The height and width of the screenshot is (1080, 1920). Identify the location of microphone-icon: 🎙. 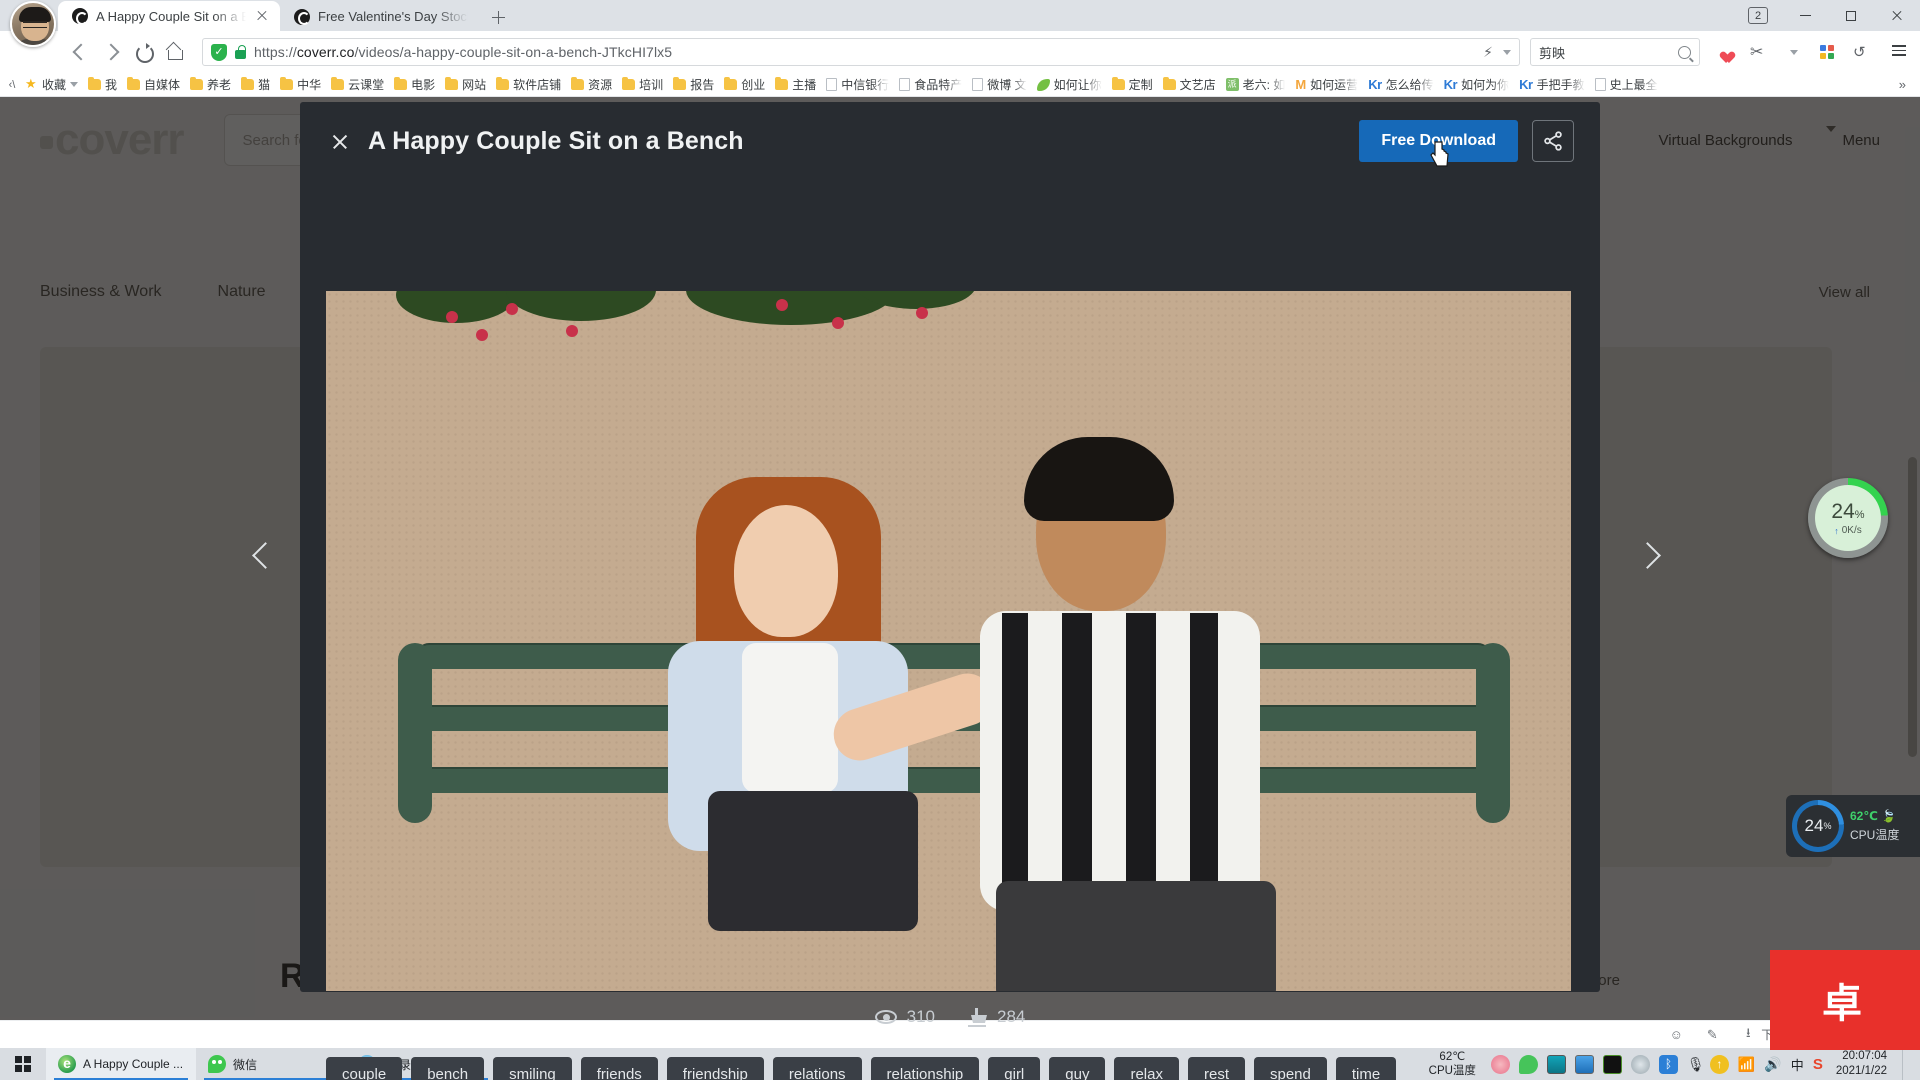
(1696, 1064).